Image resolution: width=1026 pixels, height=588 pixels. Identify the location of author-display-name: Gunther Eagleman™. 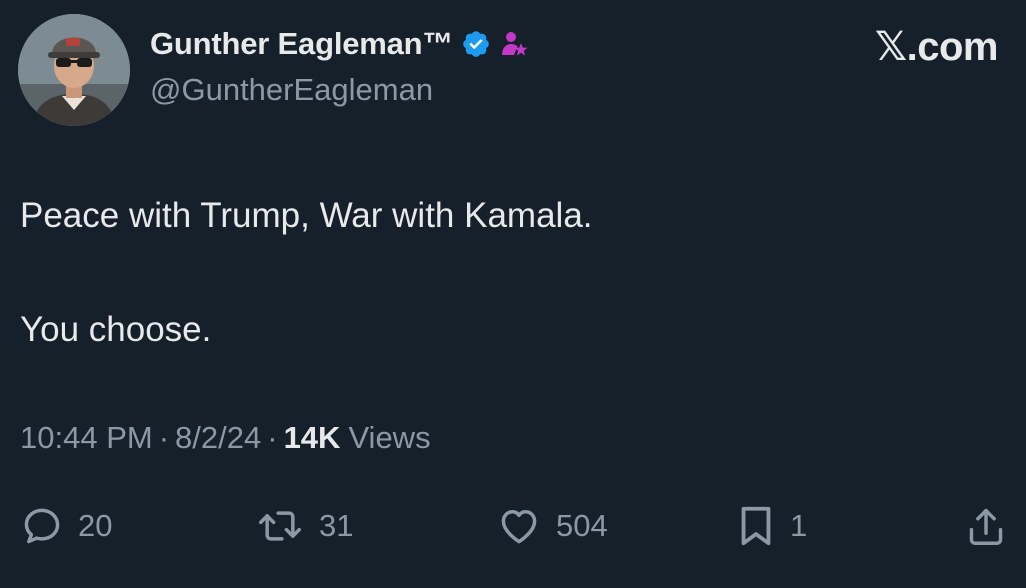
(301, 44).